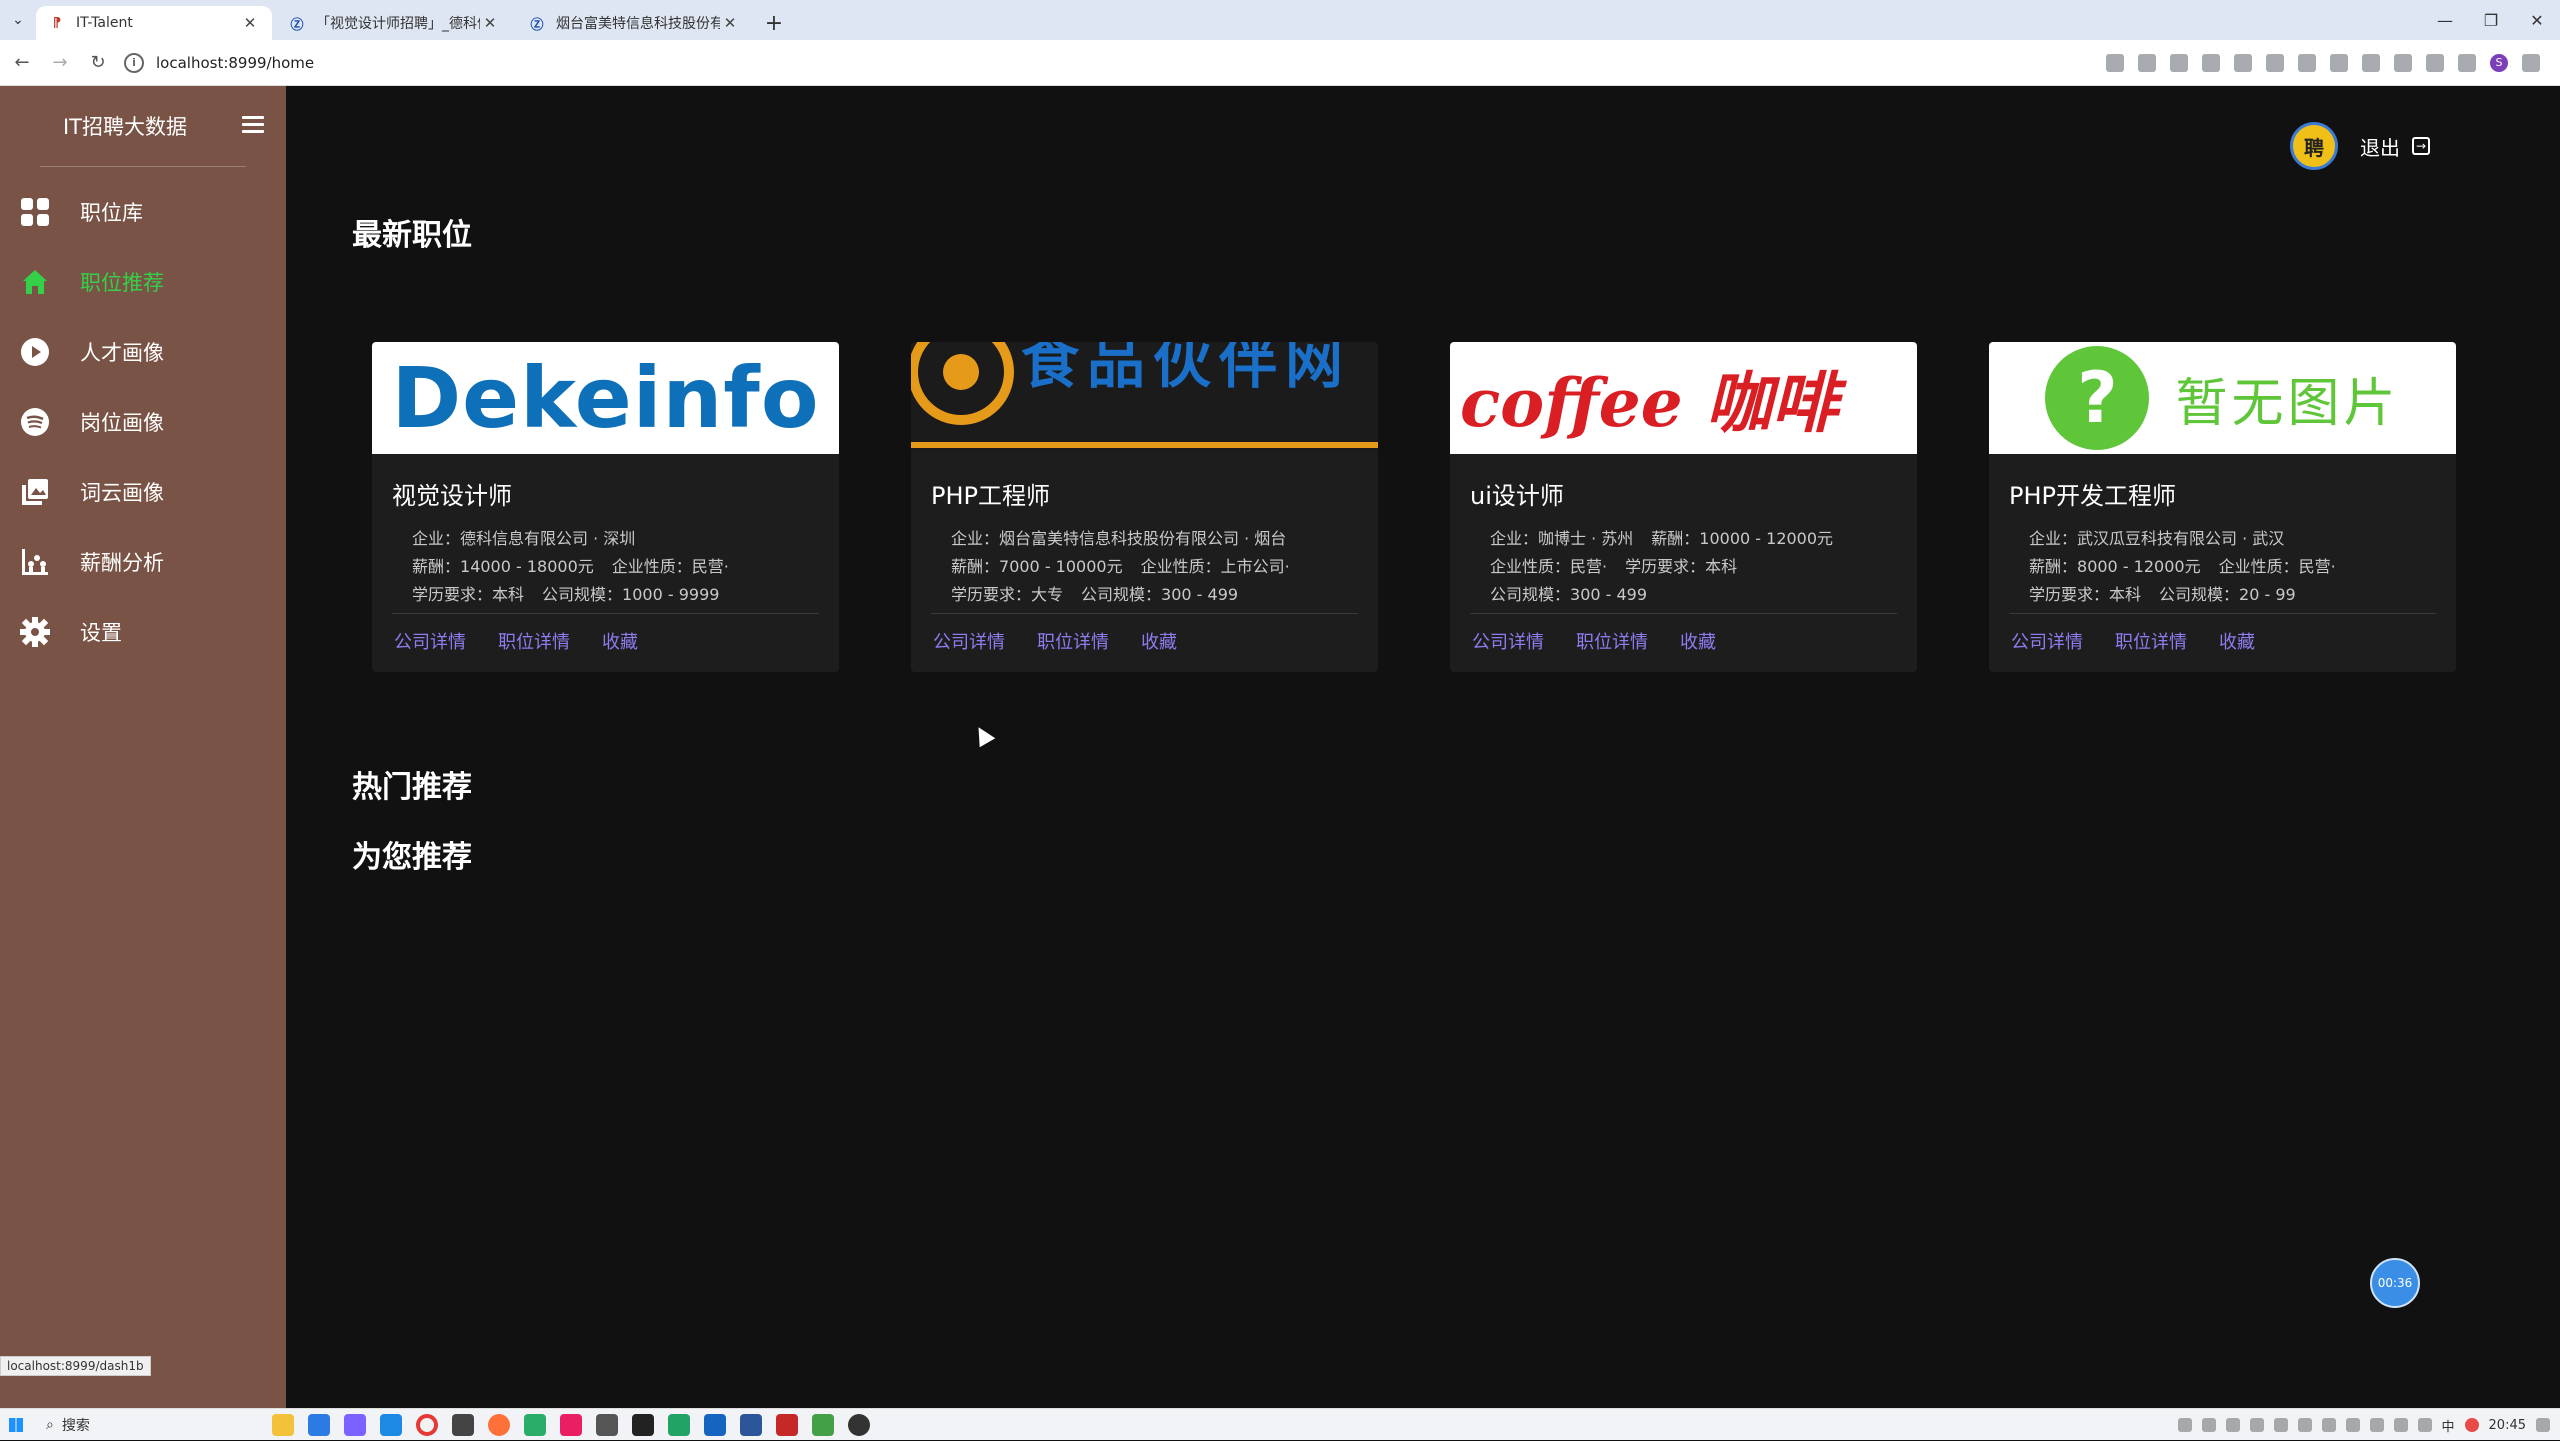 This screenshot has width=2560, height=1441. What do you see at coordinates (98, 63) in the screenshot?
I see `reload-icon: ↻` at bounding box center [98, 63].